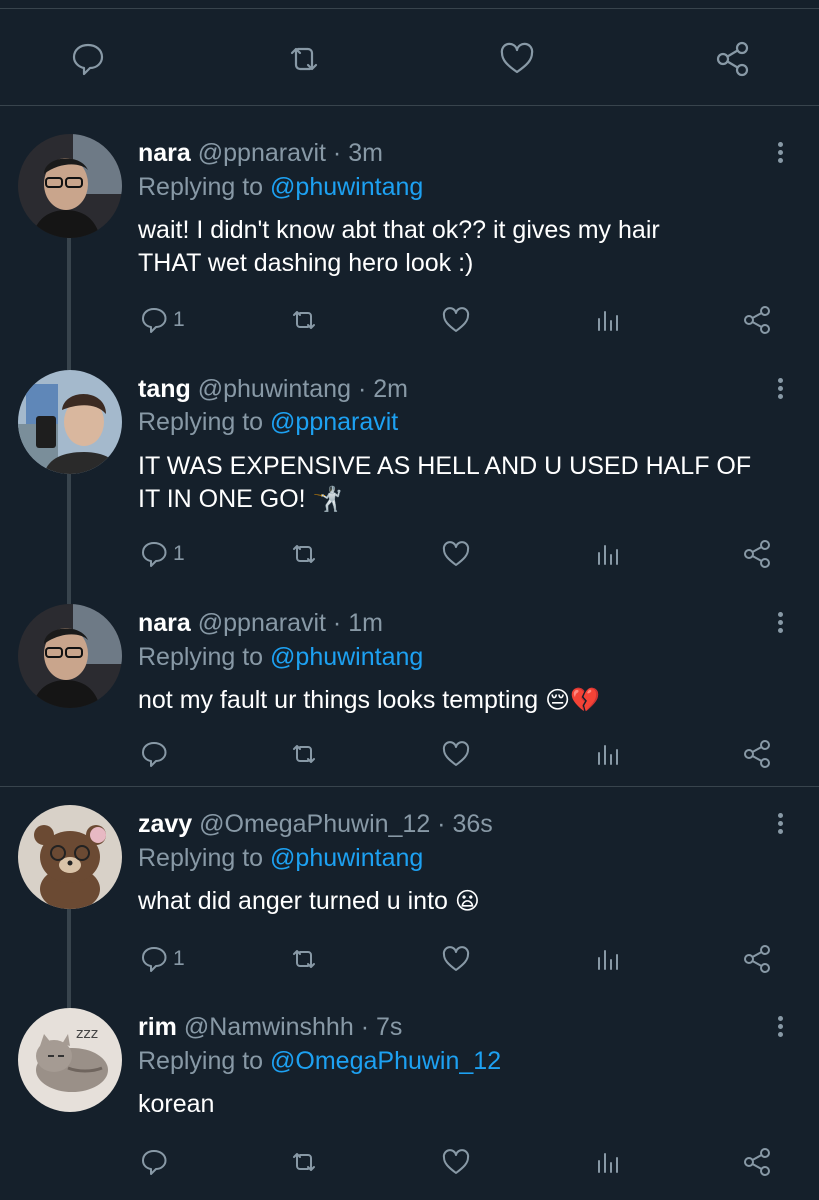  Describe the element at coordinates (409, 320) in the screenshot. I see `tweet-actions: 1` at that location.